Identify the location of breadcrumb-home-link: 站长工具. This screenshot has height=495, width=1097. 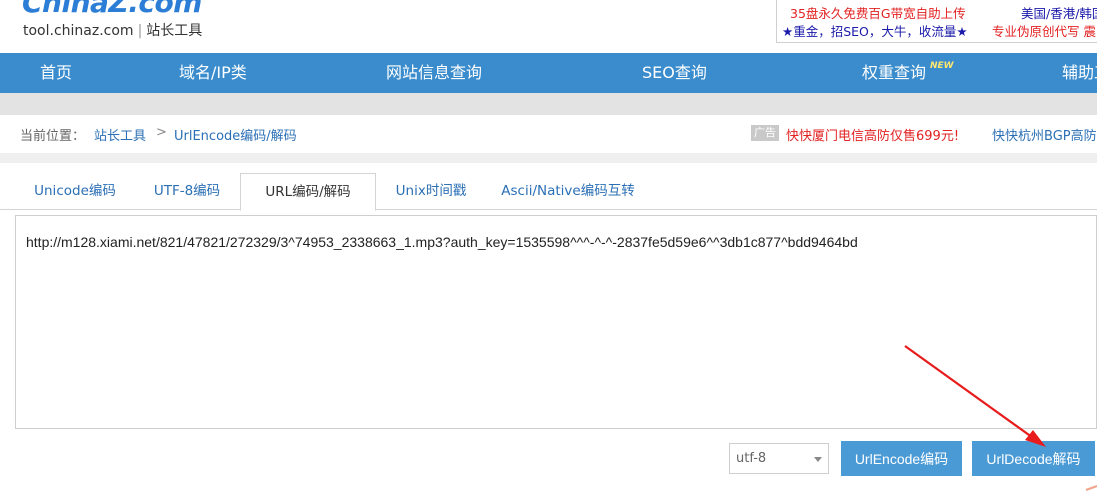
(120, 134).